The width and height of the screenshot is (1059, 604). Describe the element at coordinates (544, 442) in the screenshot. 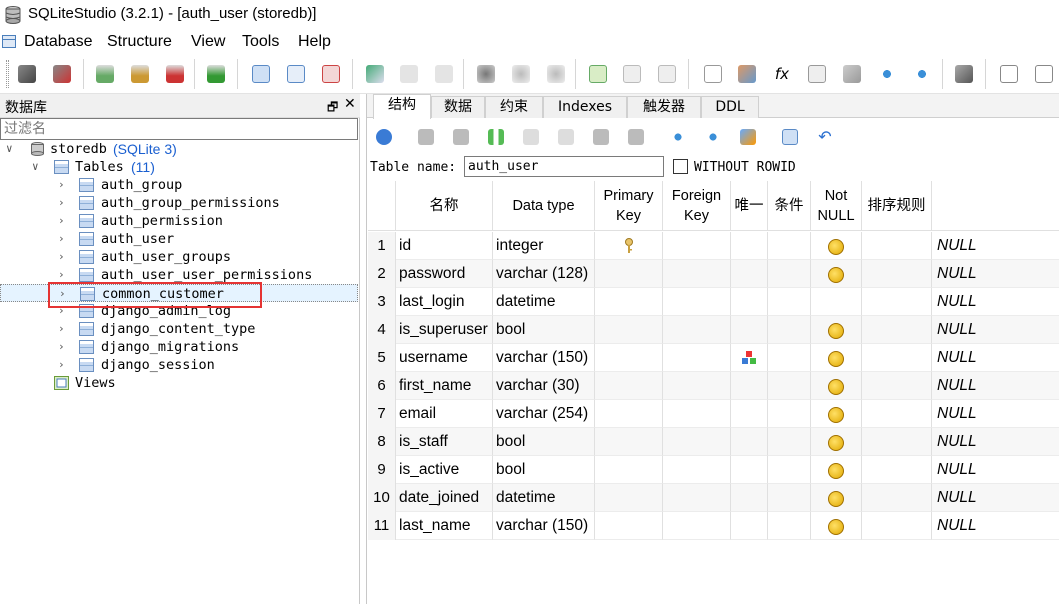

I see `cell-type: bool` at that location.